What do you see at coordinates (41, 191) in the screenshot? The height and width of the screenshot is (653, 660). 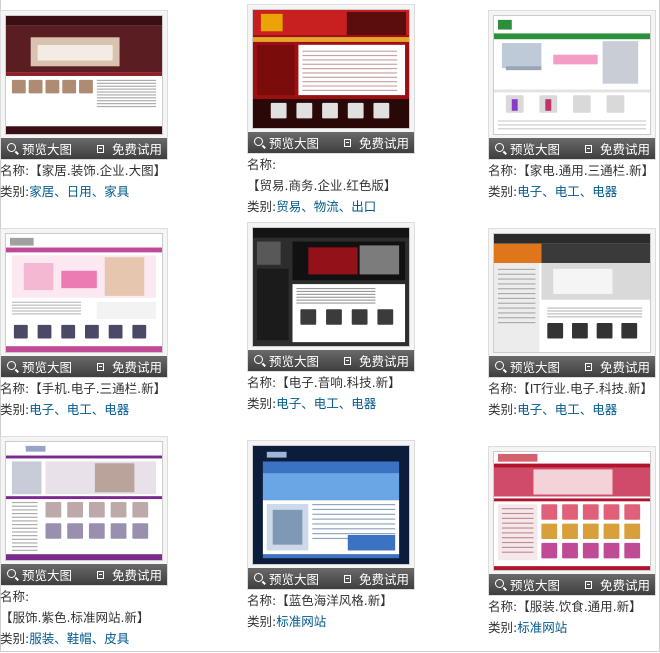 I see `category-link: 家居` at bounding box center [41, 191].